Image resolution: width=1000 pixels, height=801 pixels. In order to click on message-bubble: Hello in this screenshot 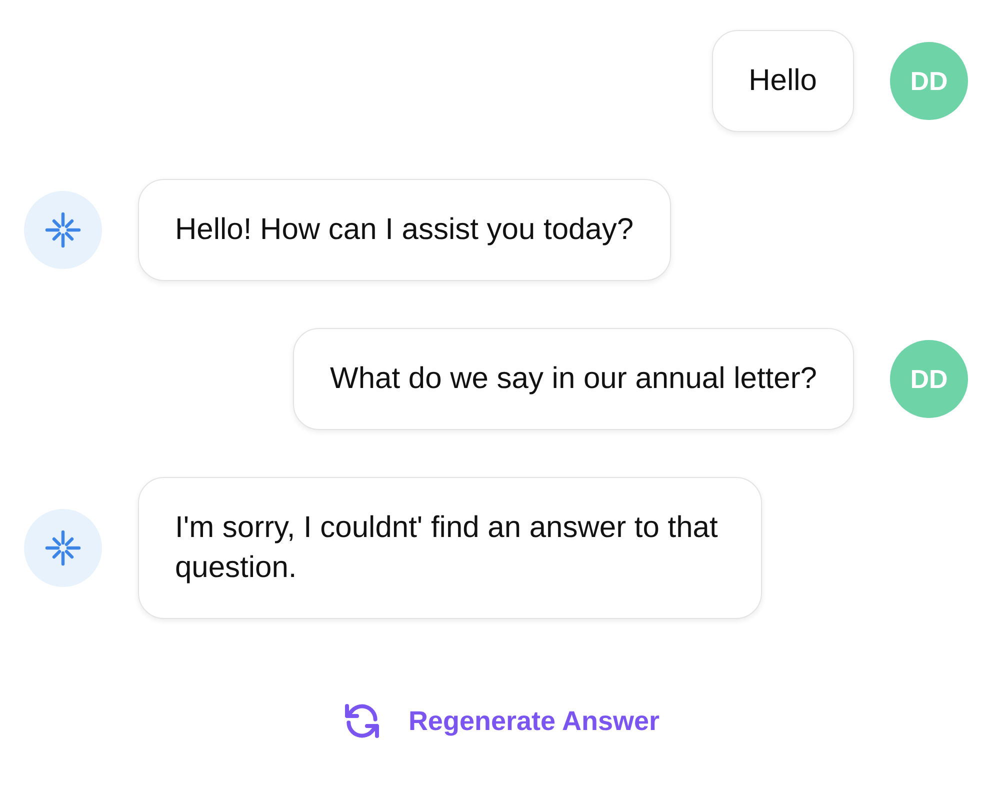, I will do `click(783, 81)`.